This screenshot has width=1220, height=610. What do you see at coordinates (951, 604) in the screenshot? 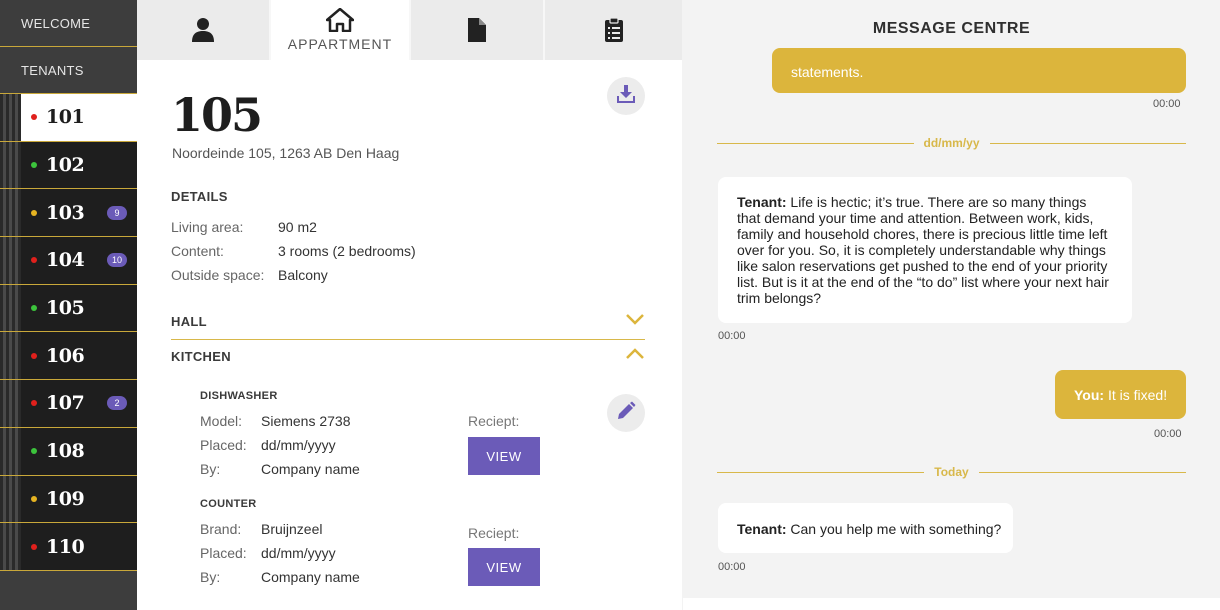
I see `message-input-area` at bounding box center [951, 604].